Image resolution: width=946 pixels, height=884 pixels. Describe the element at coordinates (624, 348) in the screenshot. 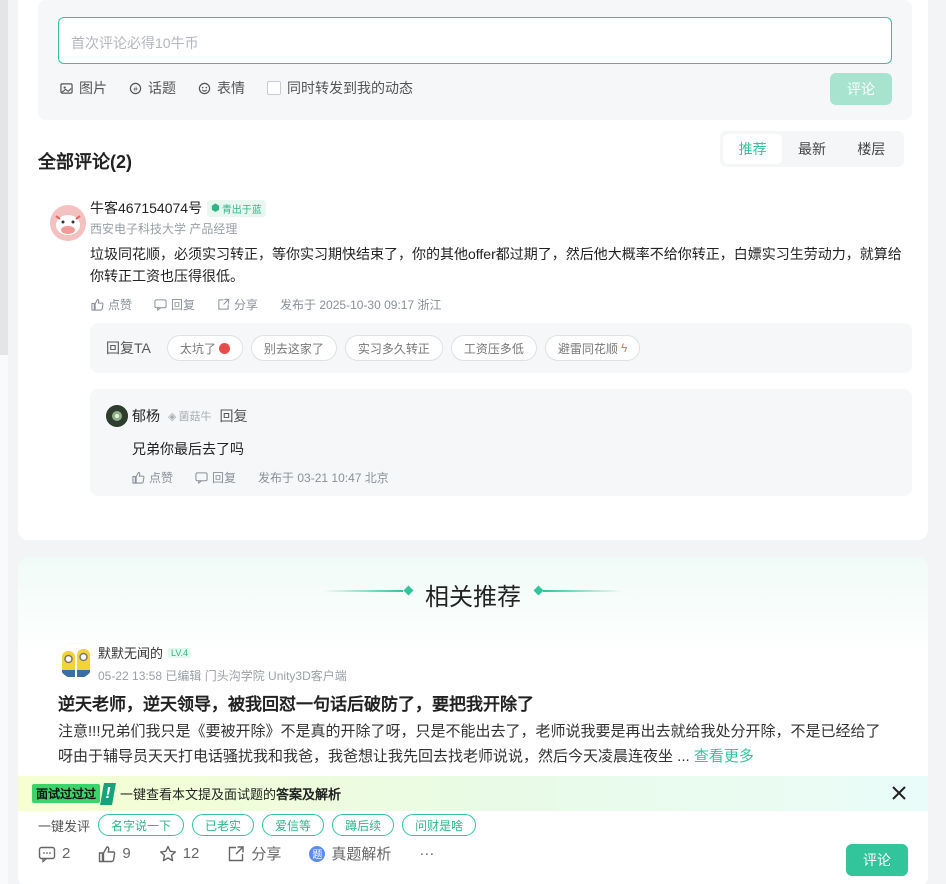

I see `lightning-icon: ϟ` at that location.